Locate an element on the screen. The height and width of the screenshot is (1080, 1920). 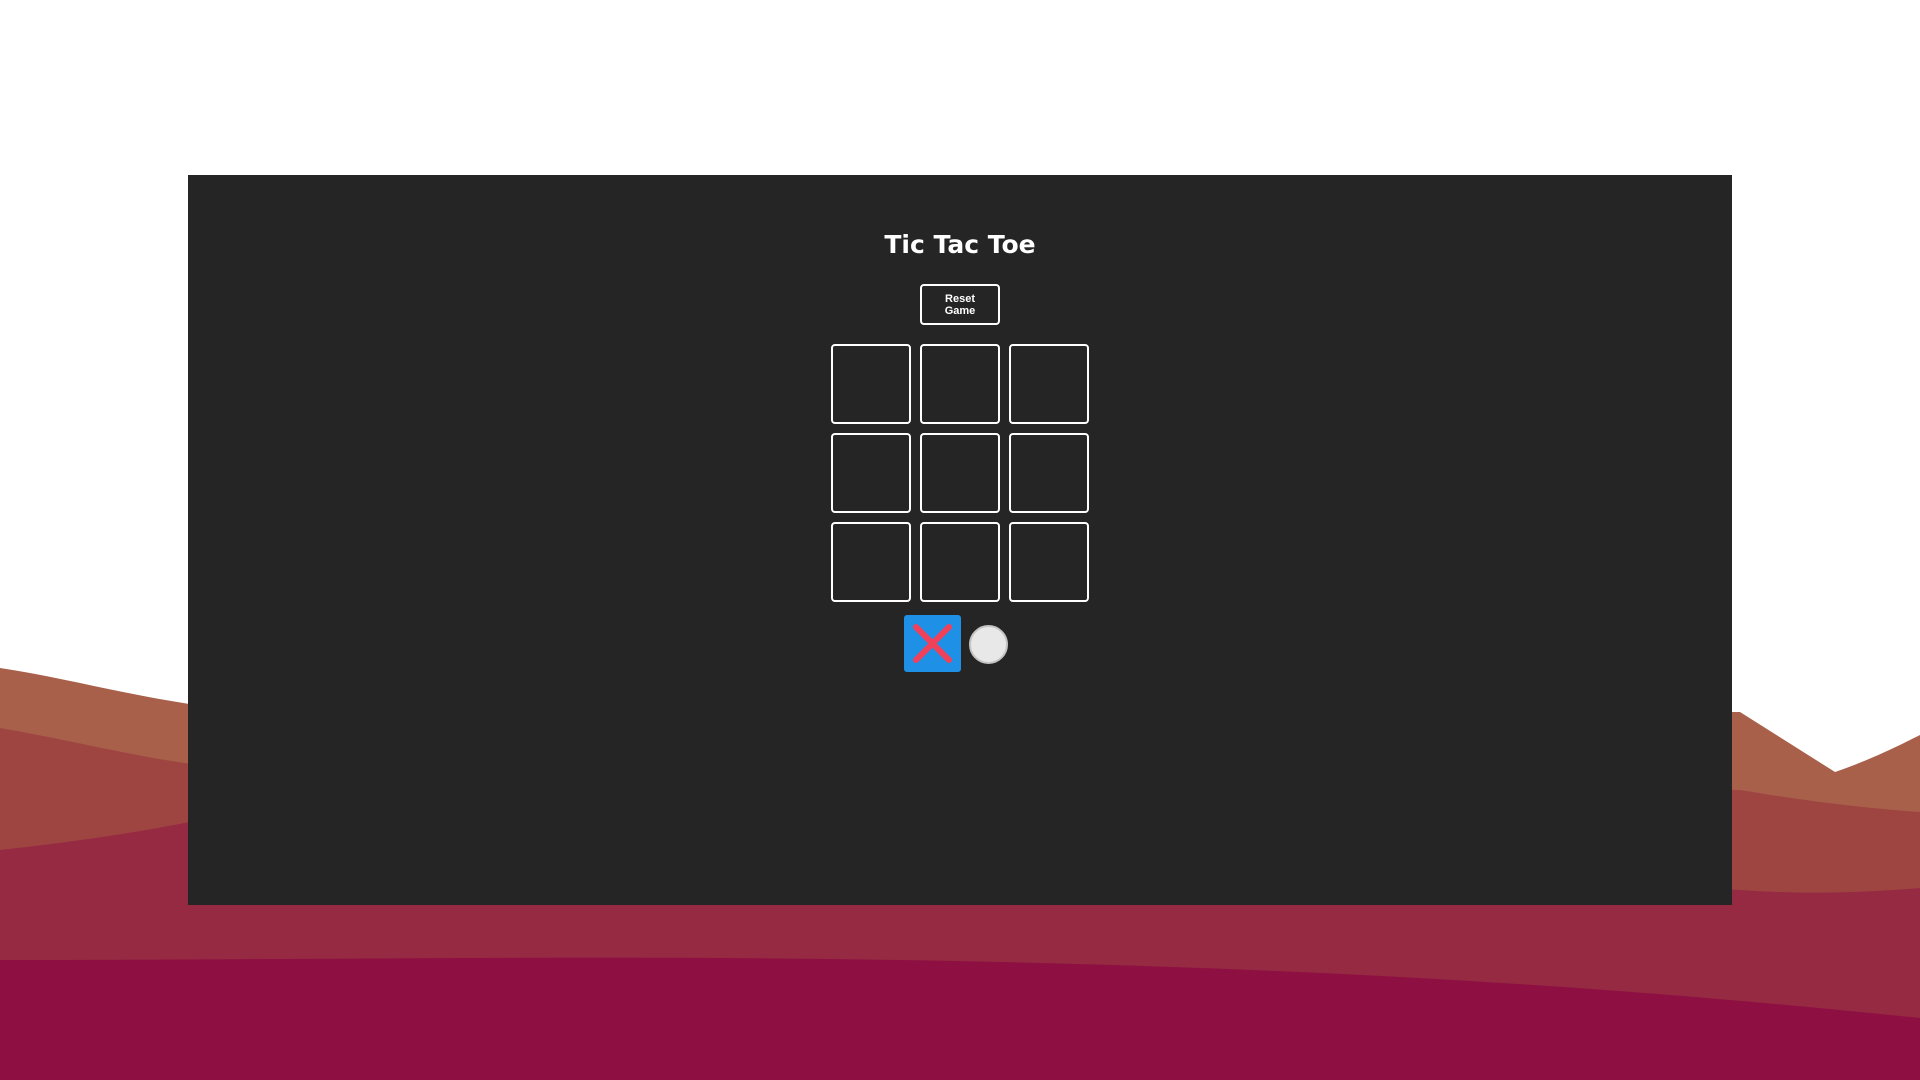
x-mark-icon is located at coordinates (932, 643).